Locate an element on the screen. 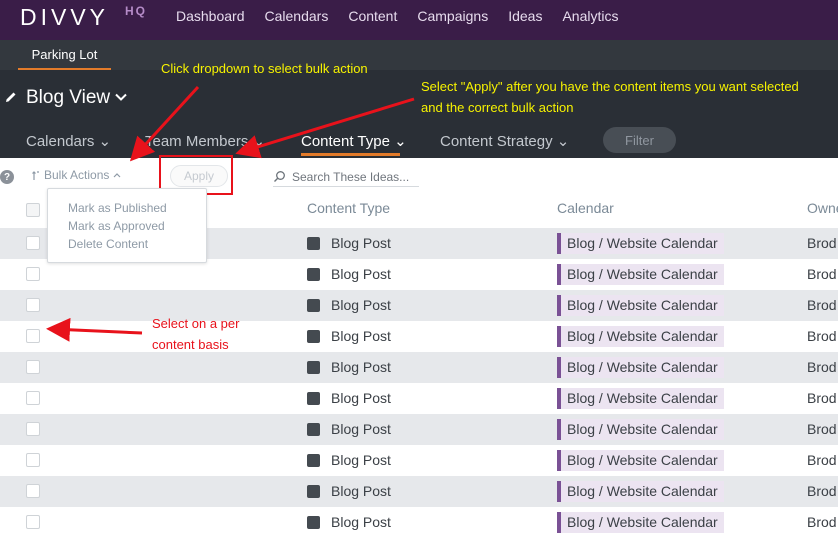 This screenshot has width=838, height=543. search-box is located at coordinates (346, 177).